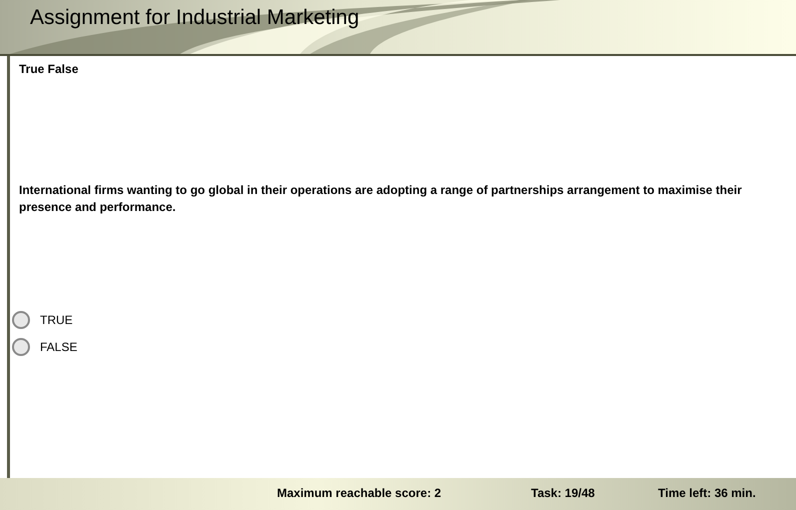 The image size is (796, 510). Describe the element at coordinates (59, 347) in the screenshot. I see `option-label: FALSE` at that location.